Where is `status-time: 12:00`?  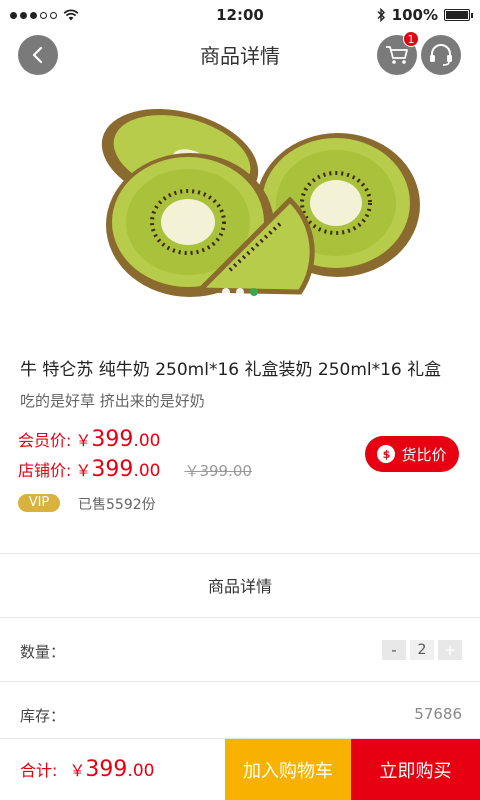
status-time: 12:00 is located at coordinates (240, 15).